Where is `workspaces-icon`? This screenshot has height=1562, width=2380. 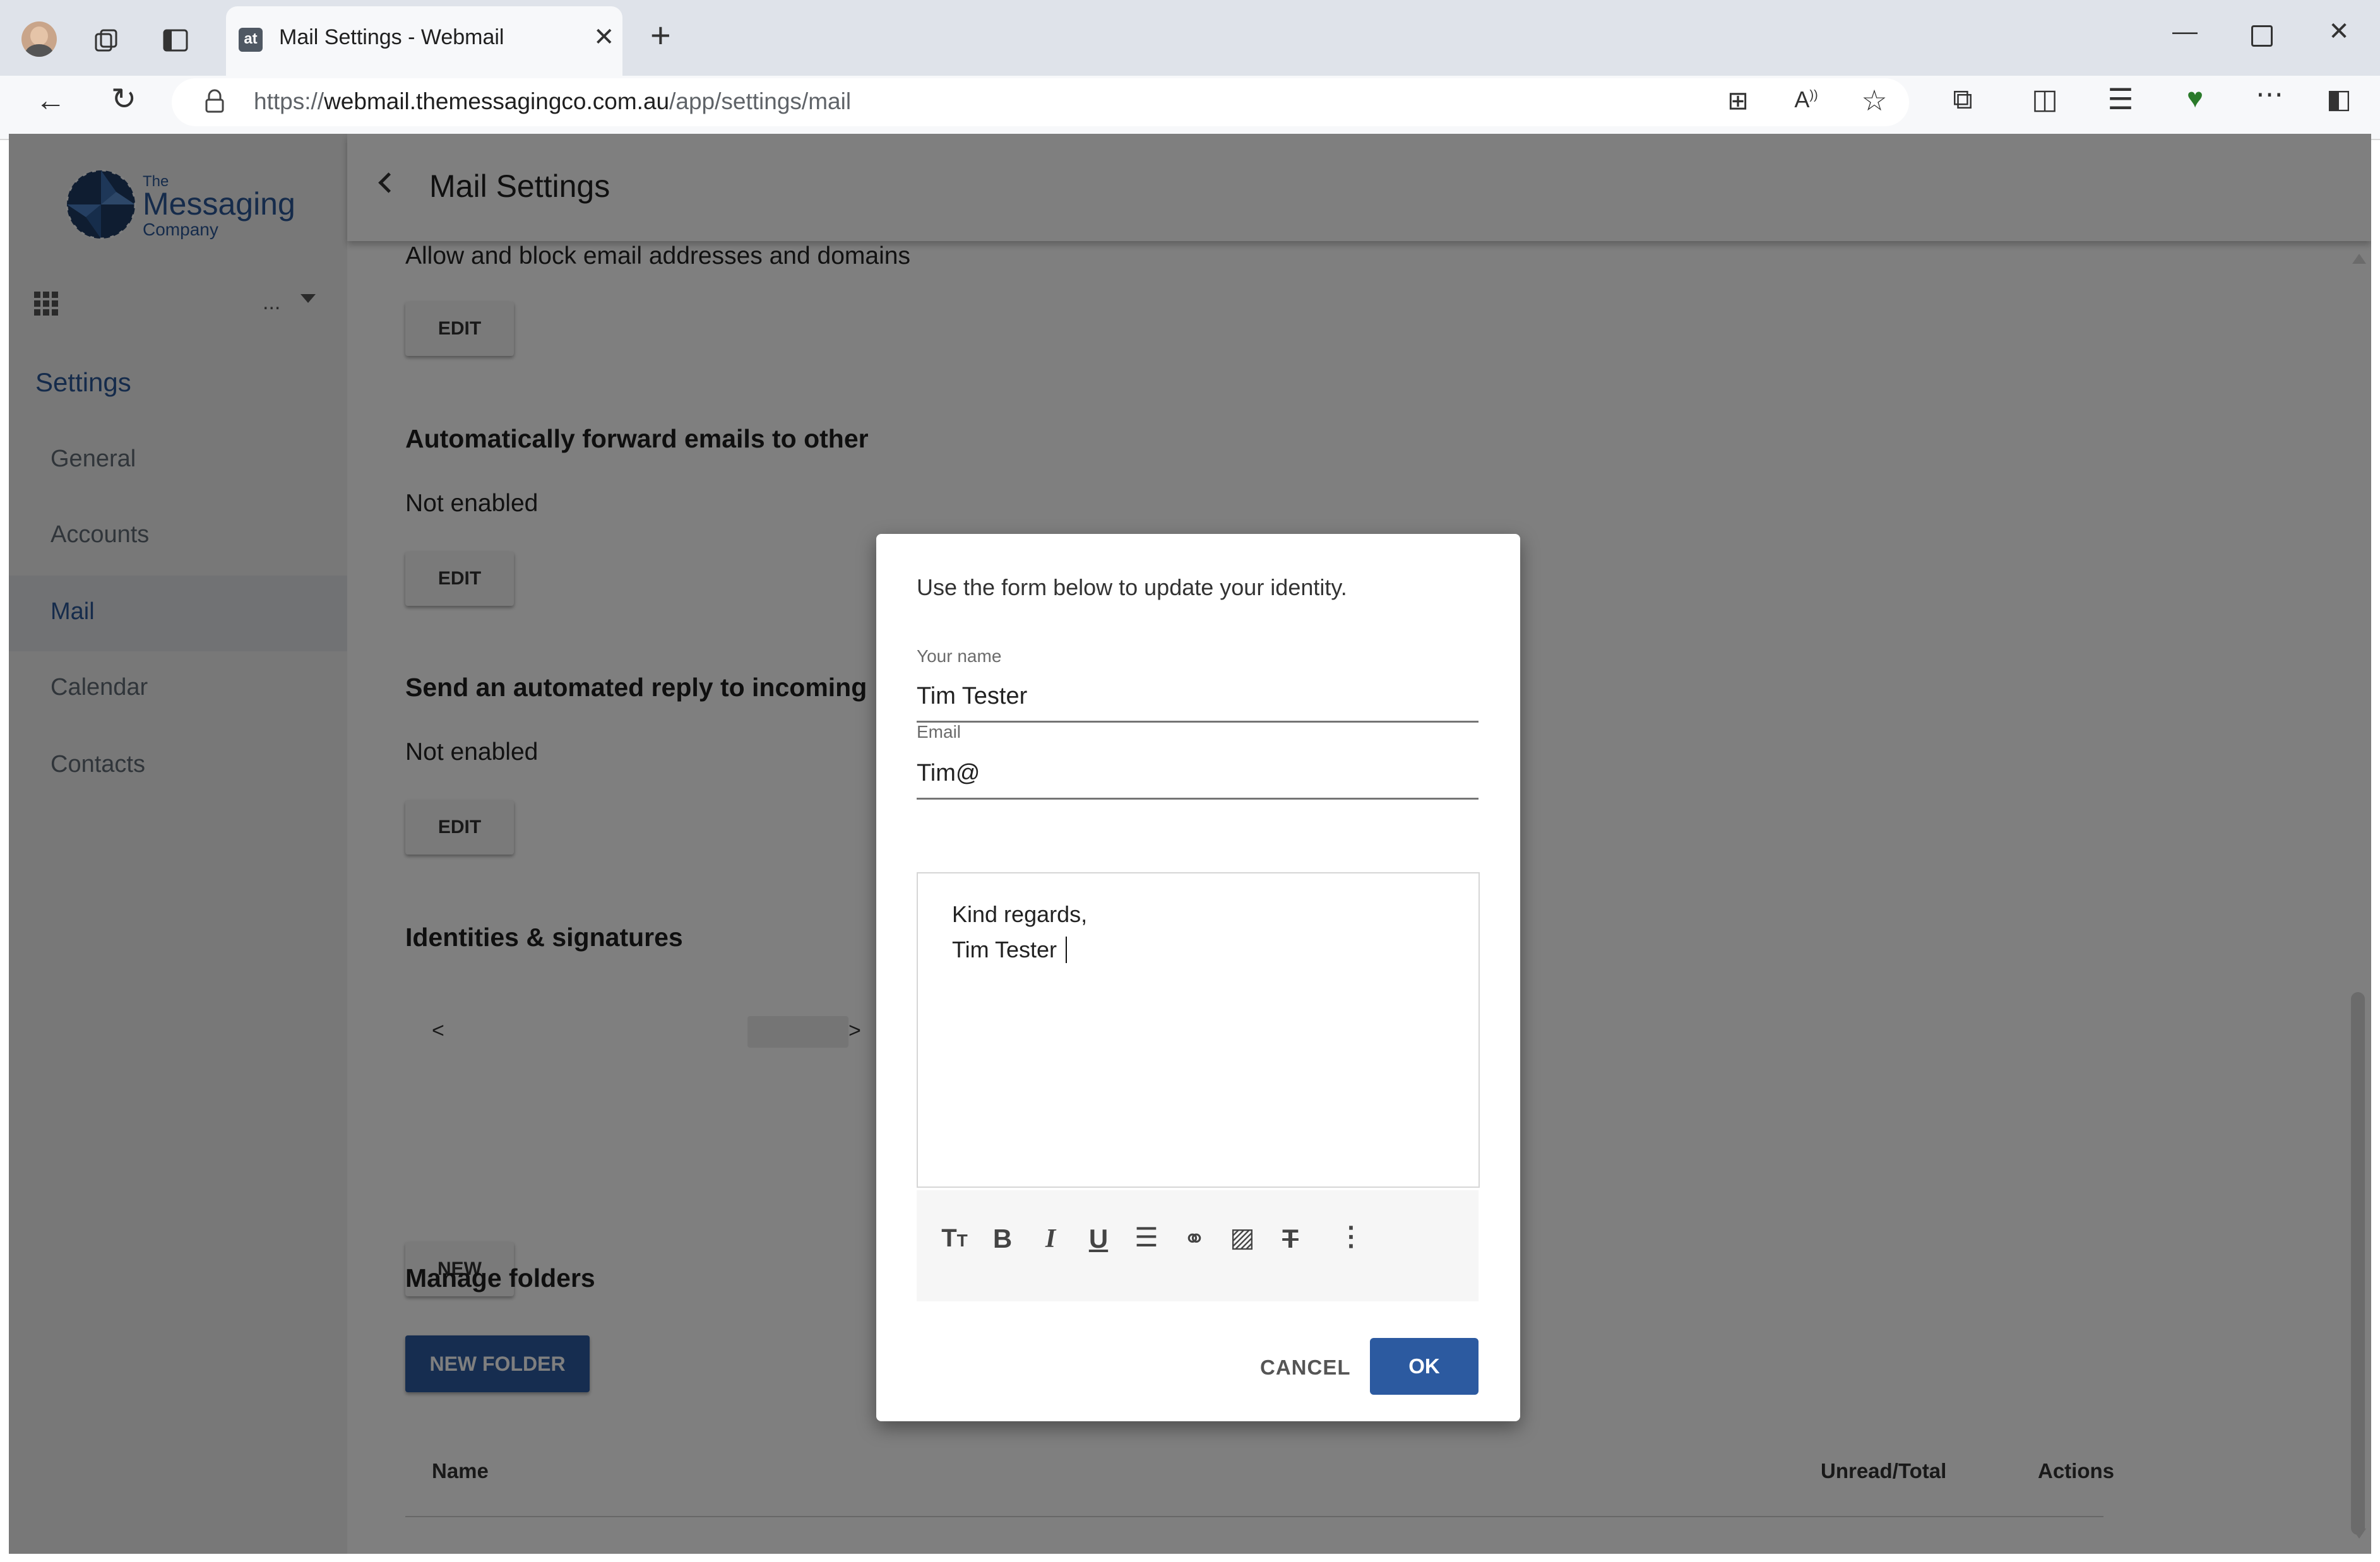
workspaces-icon is located at coordinates (106, 40).